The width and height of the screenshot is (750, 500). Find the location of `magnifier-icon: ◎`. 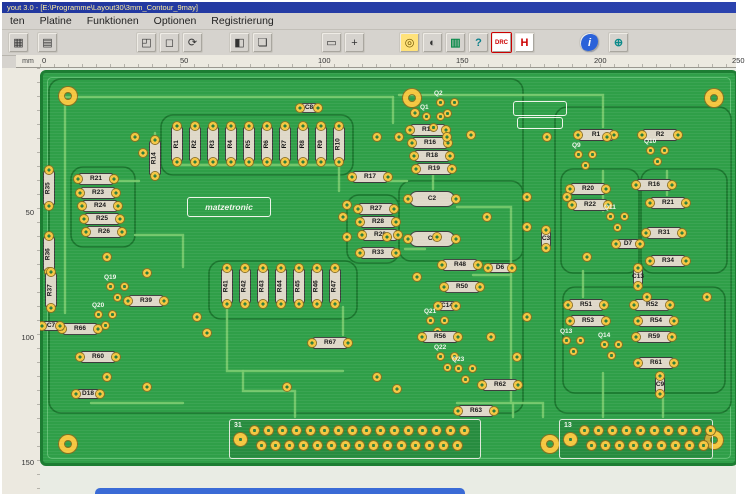

magnifier-icon: ◎ is located at coordinates (409, 42).